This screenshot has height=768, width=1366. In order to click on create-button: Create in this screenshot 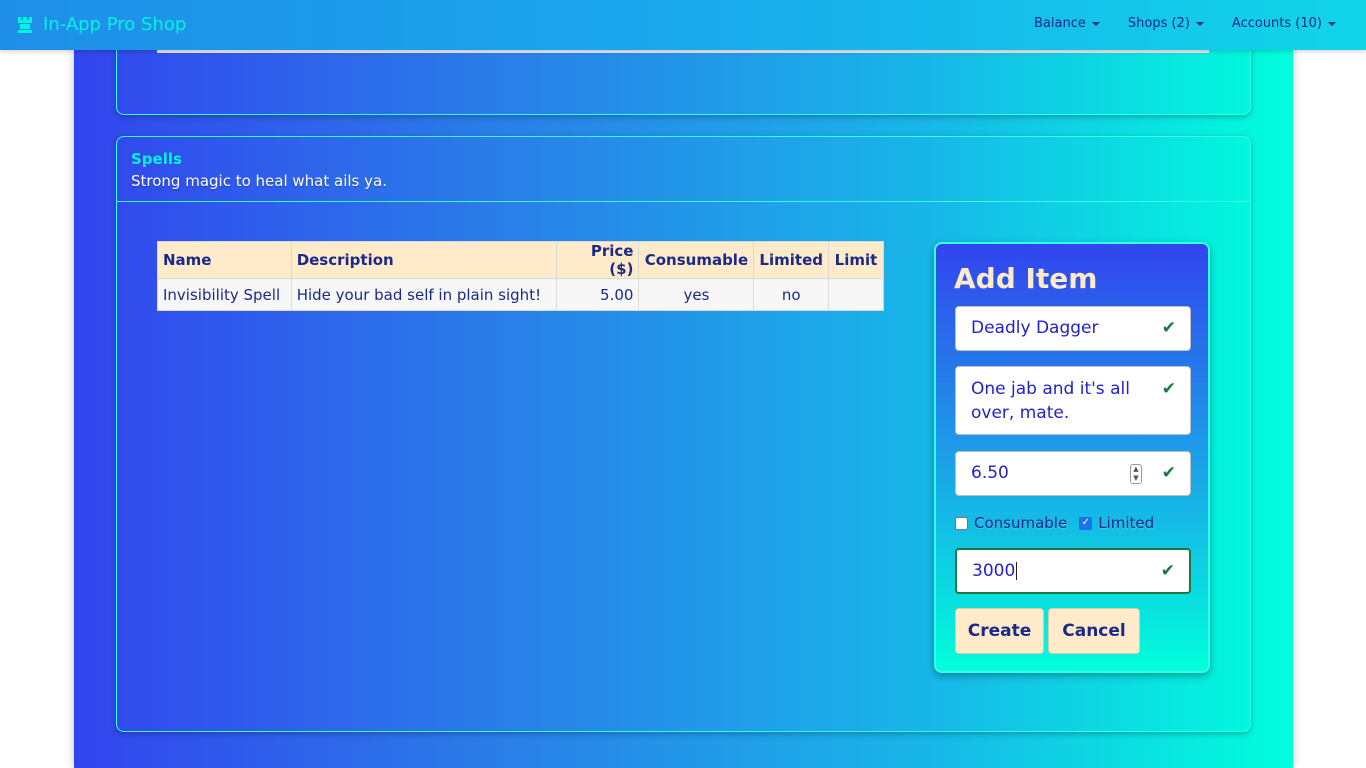, I will do `click(999, 631)`.